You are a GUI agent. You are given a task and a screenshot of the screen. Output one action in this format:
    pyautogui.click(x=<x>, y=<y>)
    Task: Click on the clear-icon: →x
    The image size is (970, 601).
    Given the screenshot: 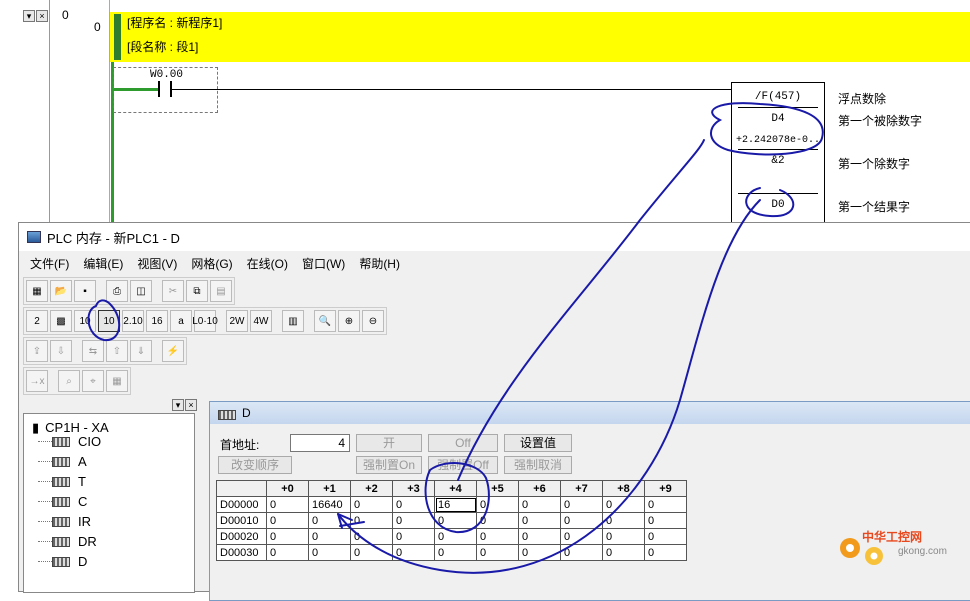 What is the action you would take?
    pyautogui.click(x=37, y=381)
    